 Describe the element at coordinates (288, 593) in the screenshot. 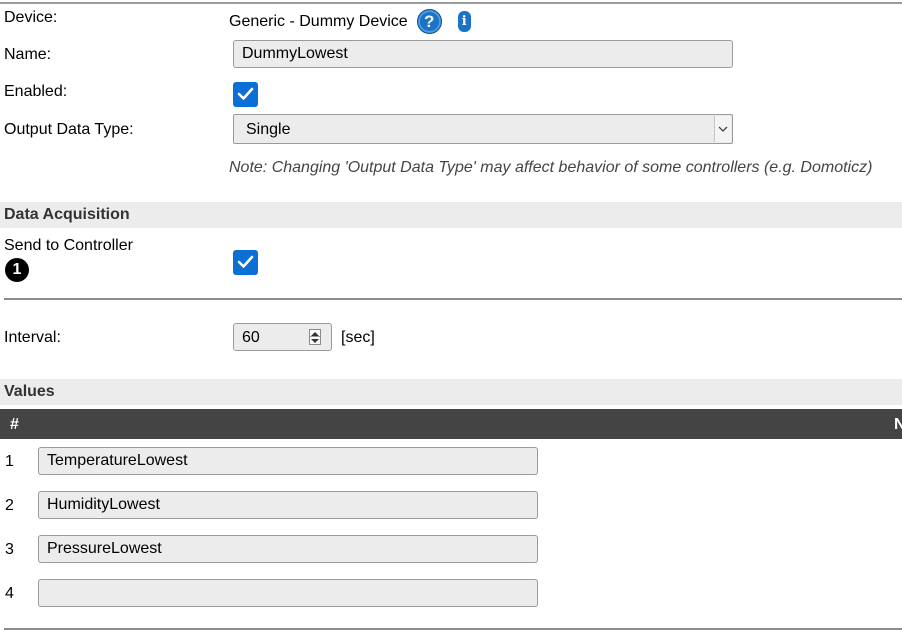

I see `value-name-input` at that location.